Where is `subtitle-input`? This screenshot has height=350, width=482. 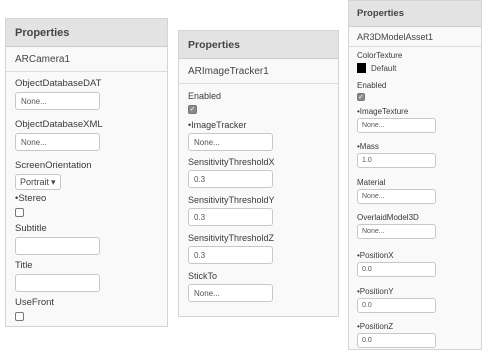
subtitle-input is located at coordinates (57, 246).